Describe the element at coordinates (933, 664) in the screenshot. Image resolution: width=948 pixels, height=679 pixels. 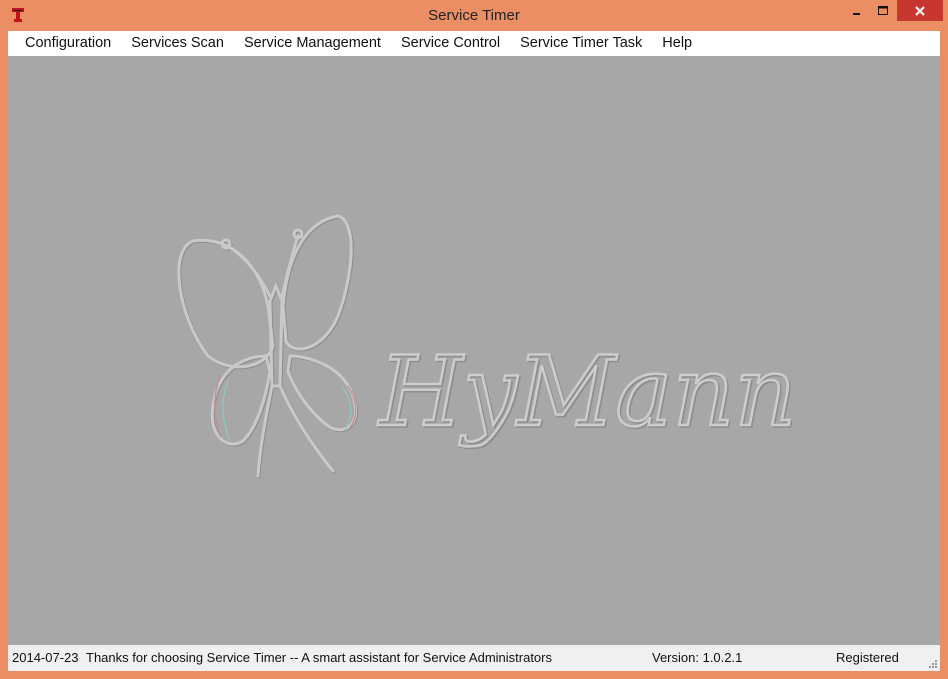
I see `resize-grip-icon` at that location.